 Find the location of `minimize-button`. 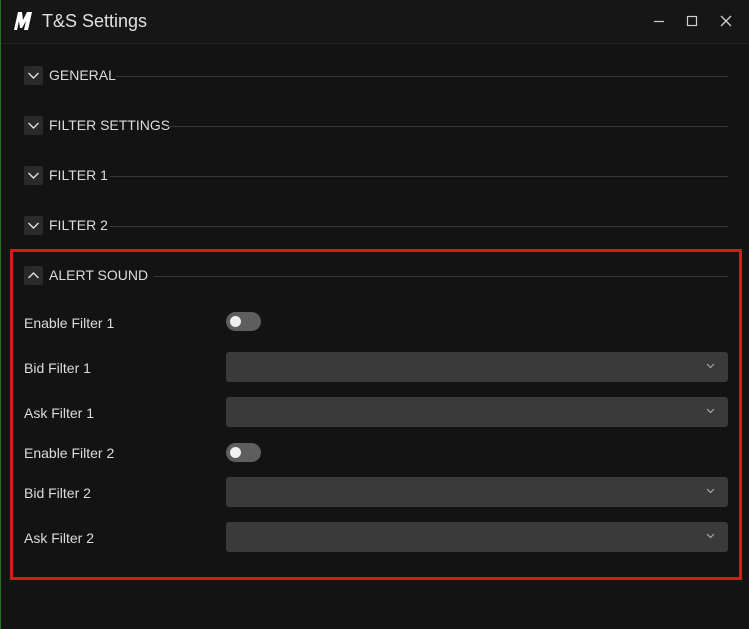

minimize-button is located at coordinates (659, 21).